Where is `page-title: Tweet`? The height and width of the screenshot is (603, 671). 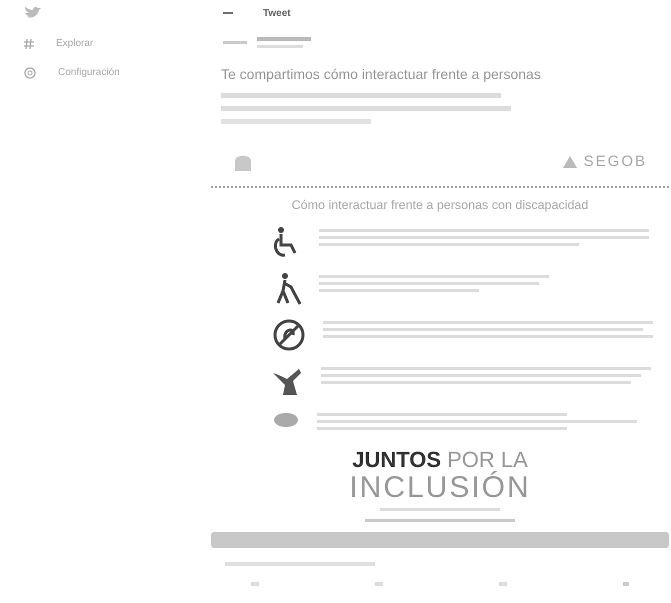
page-title: Tweet is located at coordinates (277, 13).